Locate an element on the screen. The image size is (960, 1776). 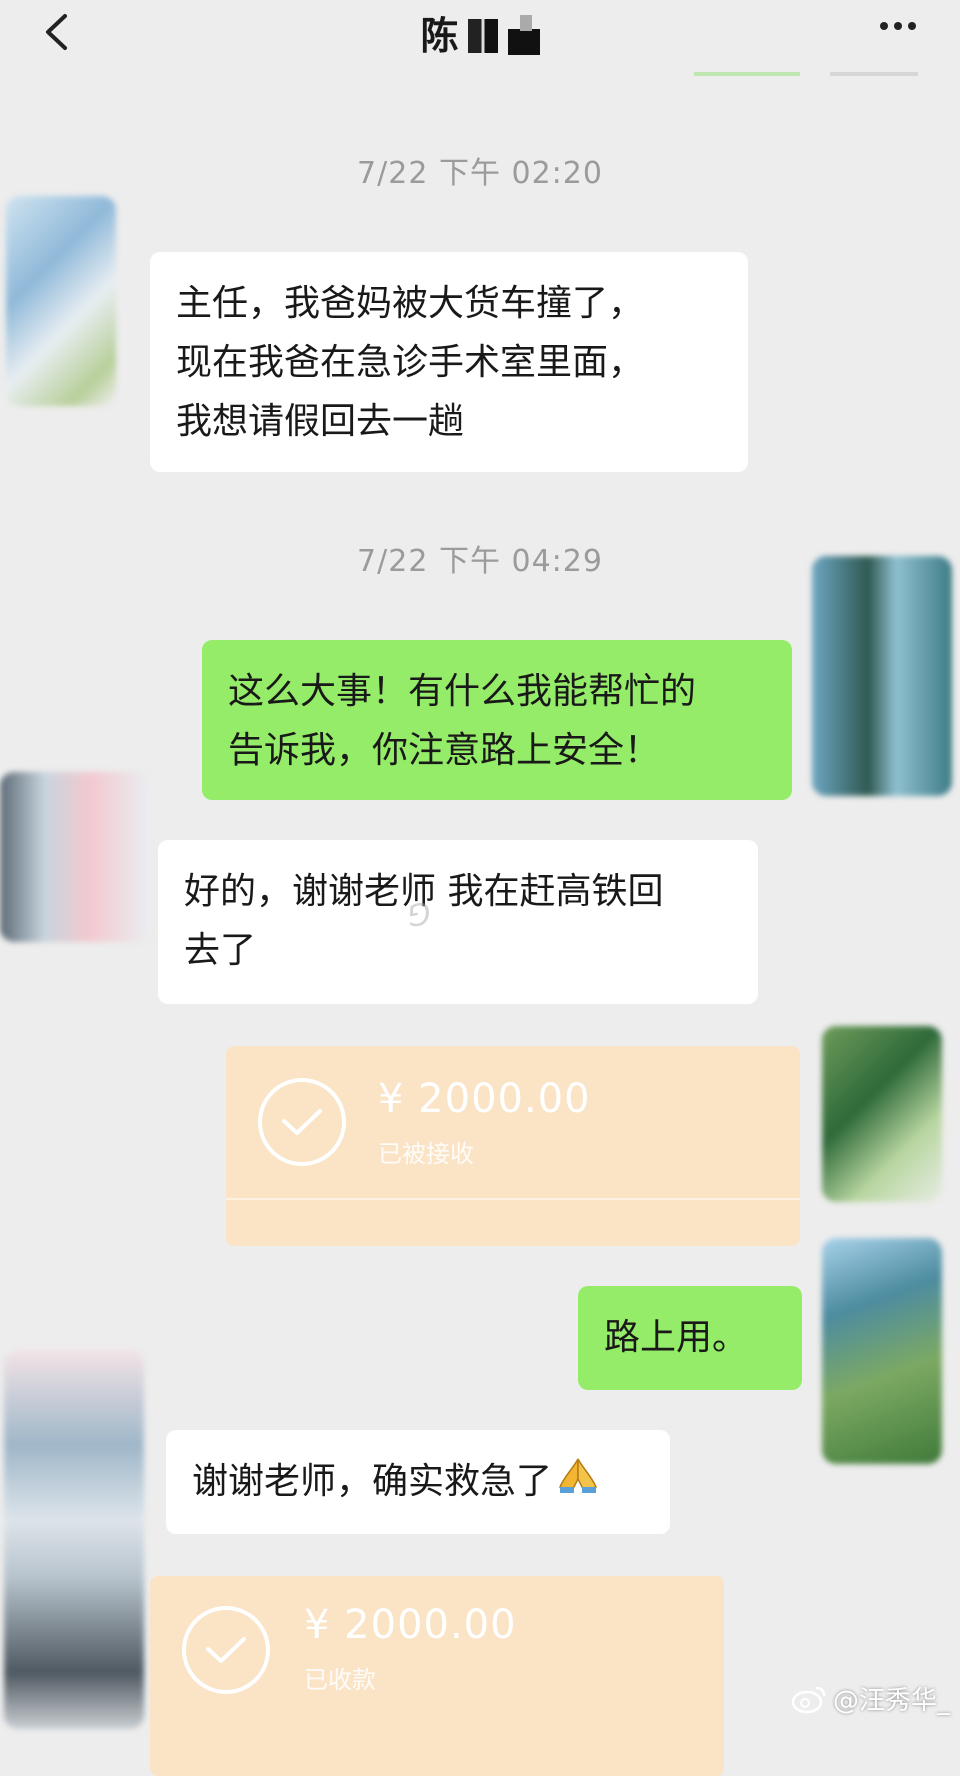
transfer-card: ¥ 2000.00 已被接收 is located at coordinates (513, 1146).